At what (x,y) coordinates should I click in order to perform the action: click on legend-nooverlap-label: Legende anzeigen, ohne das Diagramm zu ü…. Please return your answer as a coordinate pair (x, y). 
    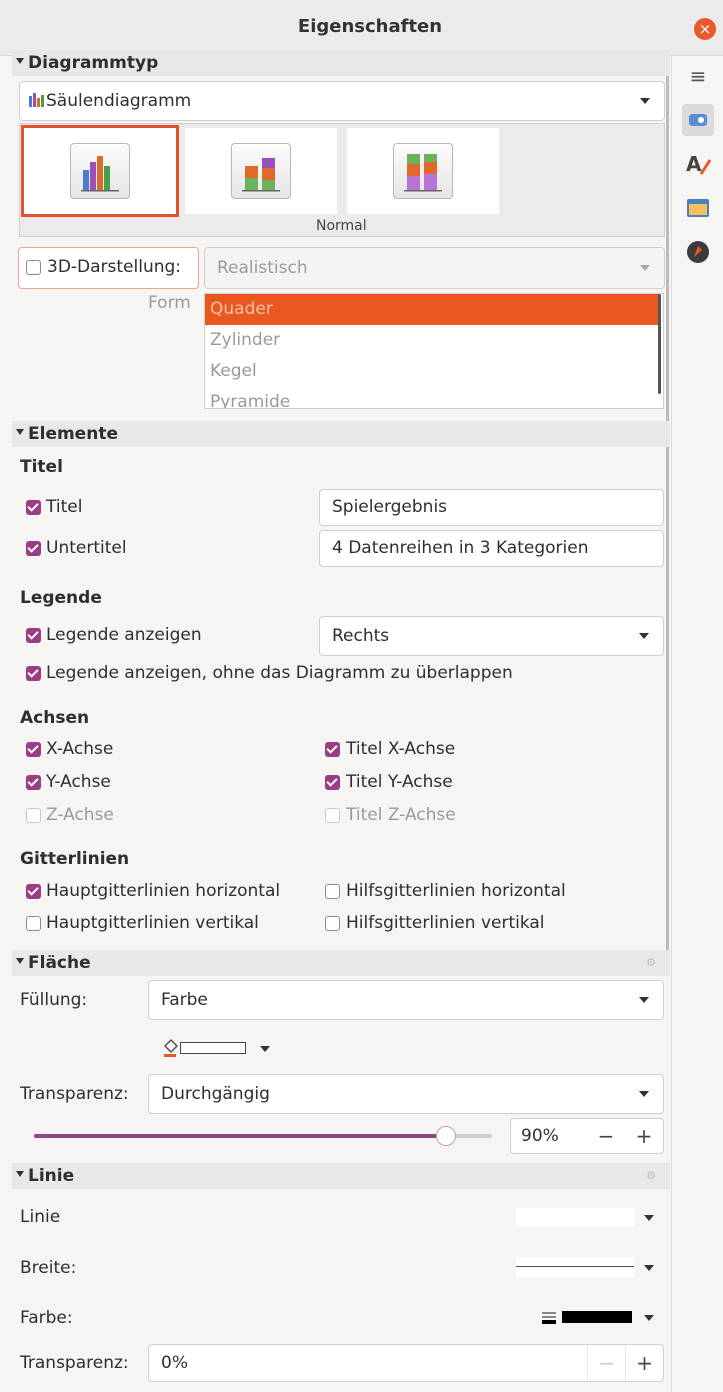
    Looking at the image, I should click on (279, 673).